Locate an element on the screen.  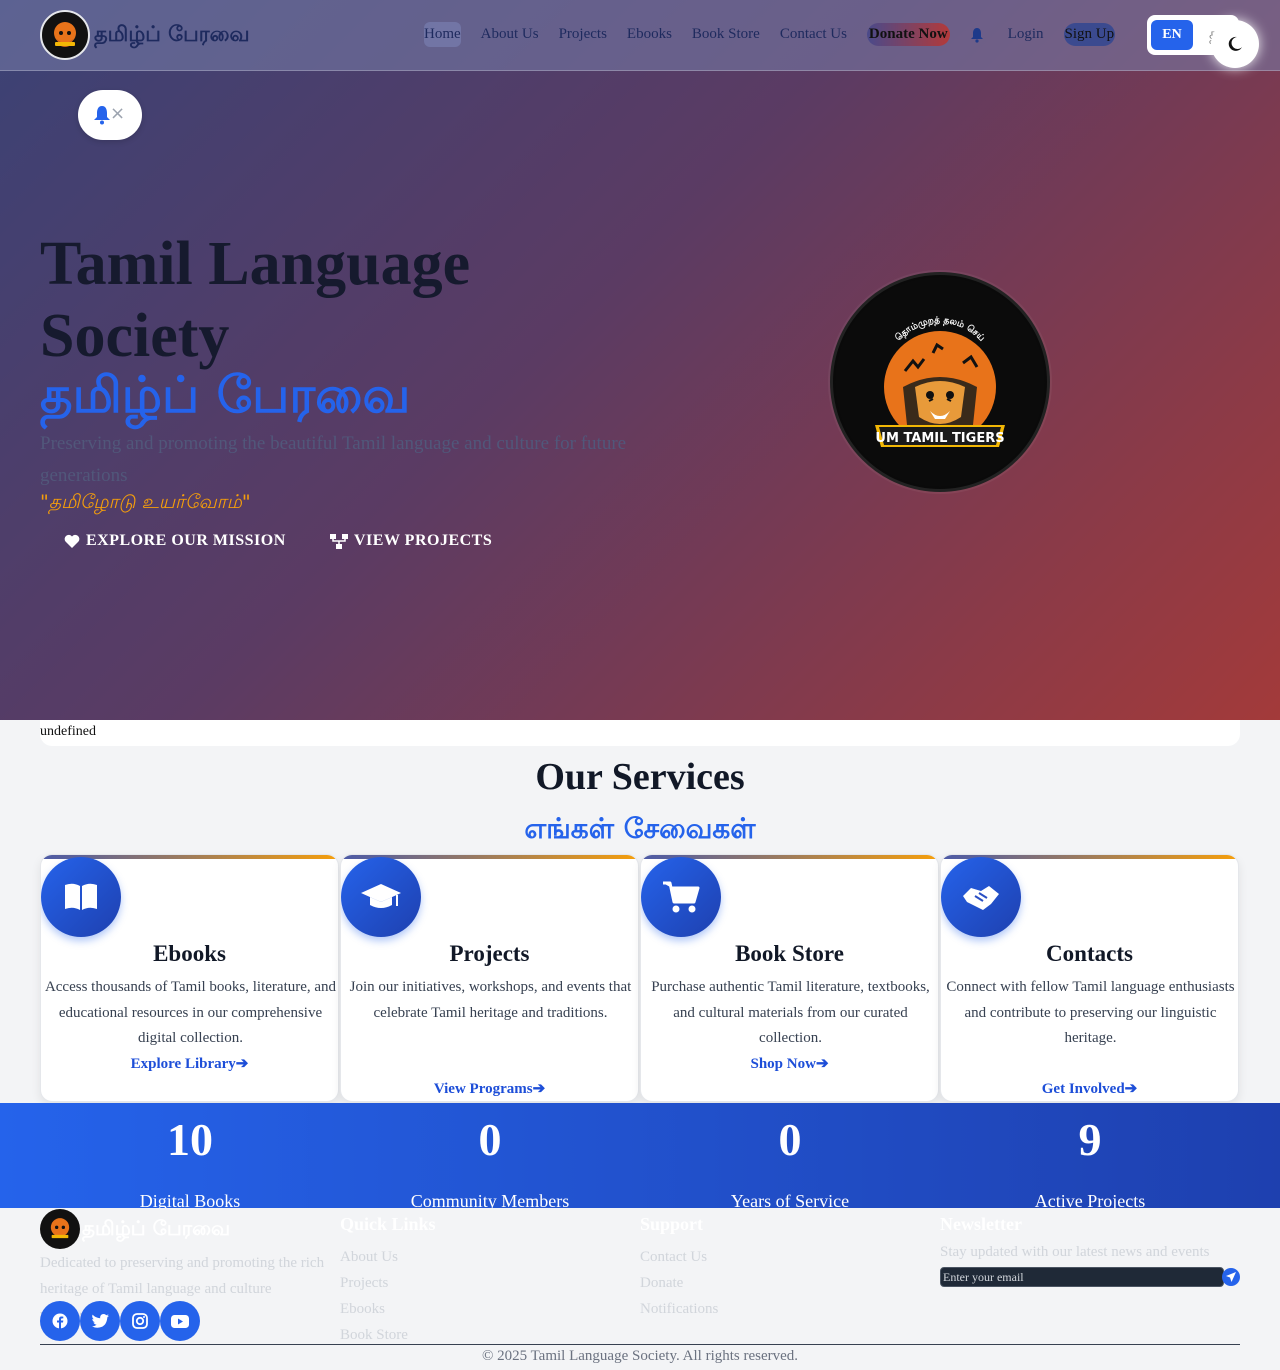
social-links is located at coordinates (120, 1321).